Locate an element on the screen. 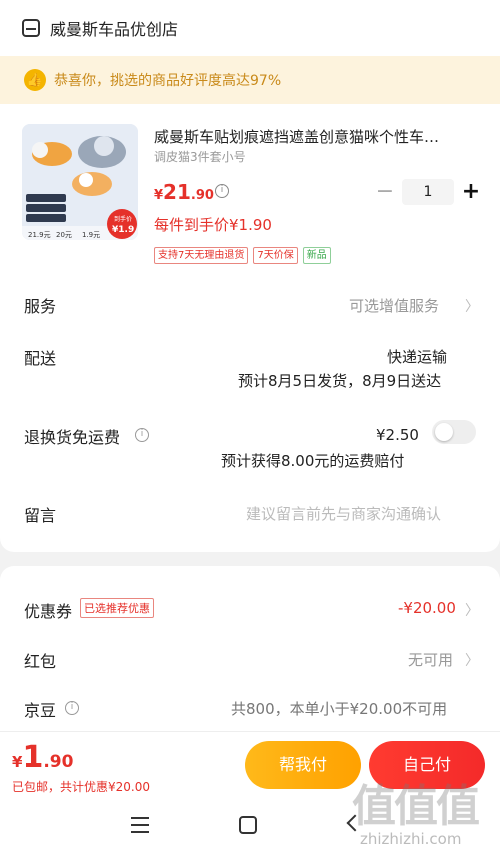 The width and height of the screenshot is (500, 857). watermark-url: zhizhizhi.com is located at coordinates (411, 839).